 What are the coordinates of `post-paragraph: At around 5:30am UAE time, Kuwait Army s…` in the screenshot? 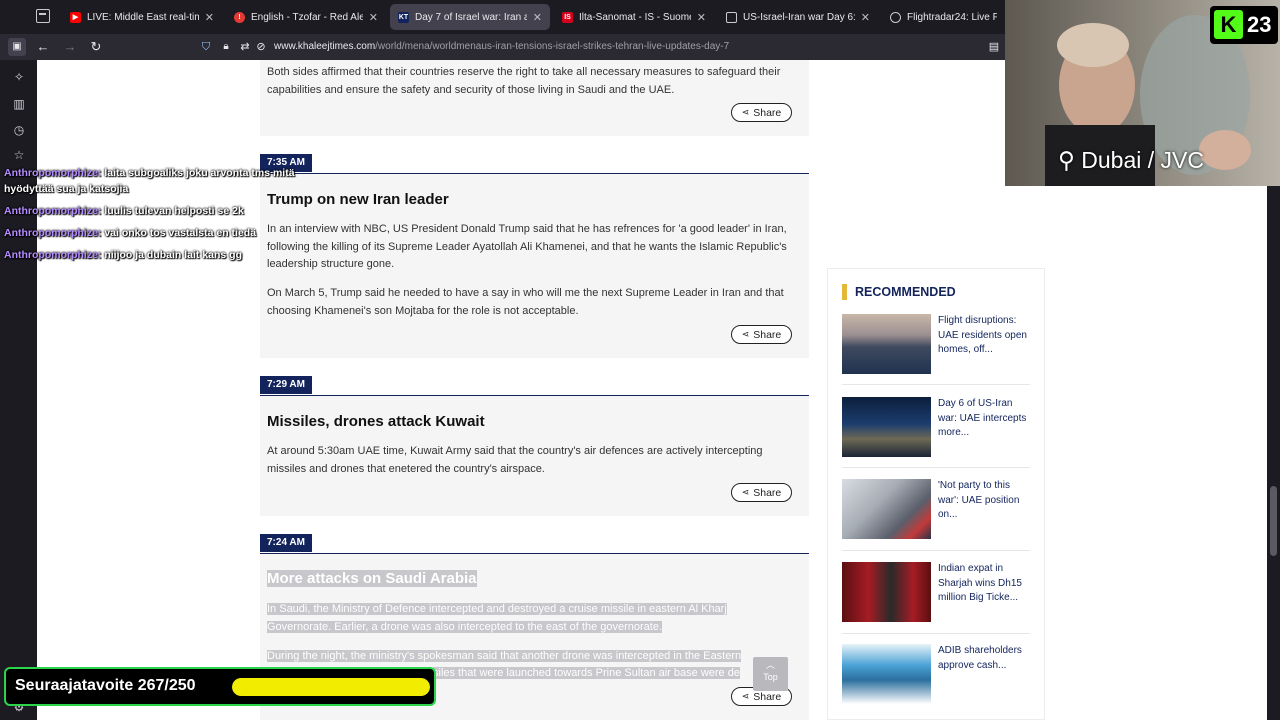 It's located at (515, 460).